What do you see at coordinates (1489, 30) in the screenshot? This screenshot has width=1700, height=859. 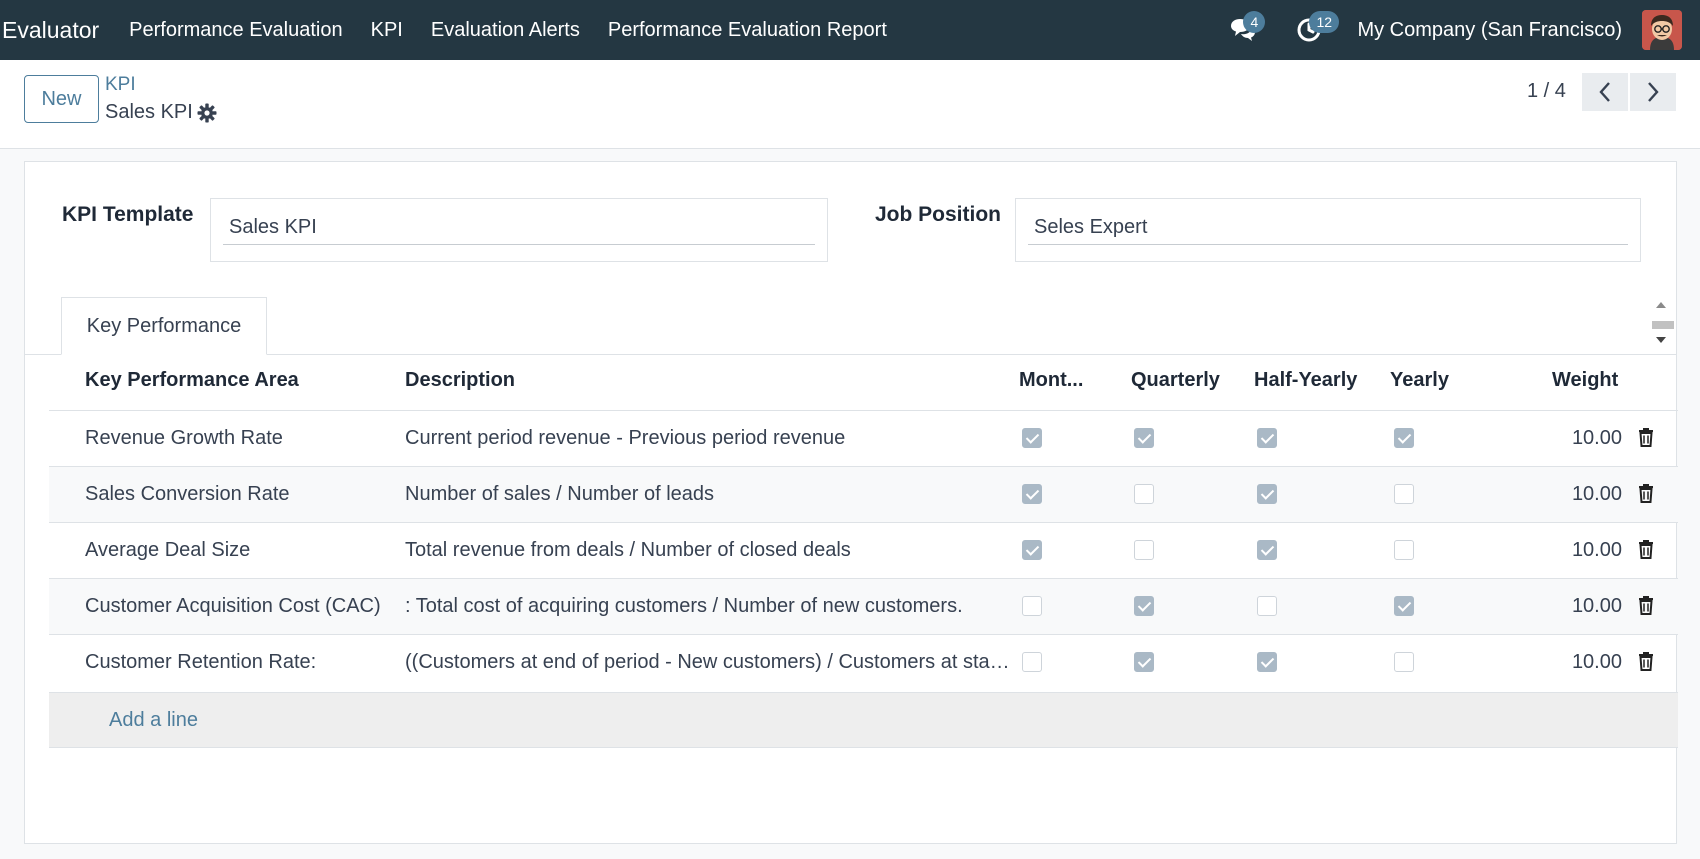 I see `company-switcher: My Company (San Francisco)` at bounding box center [1489, 30].